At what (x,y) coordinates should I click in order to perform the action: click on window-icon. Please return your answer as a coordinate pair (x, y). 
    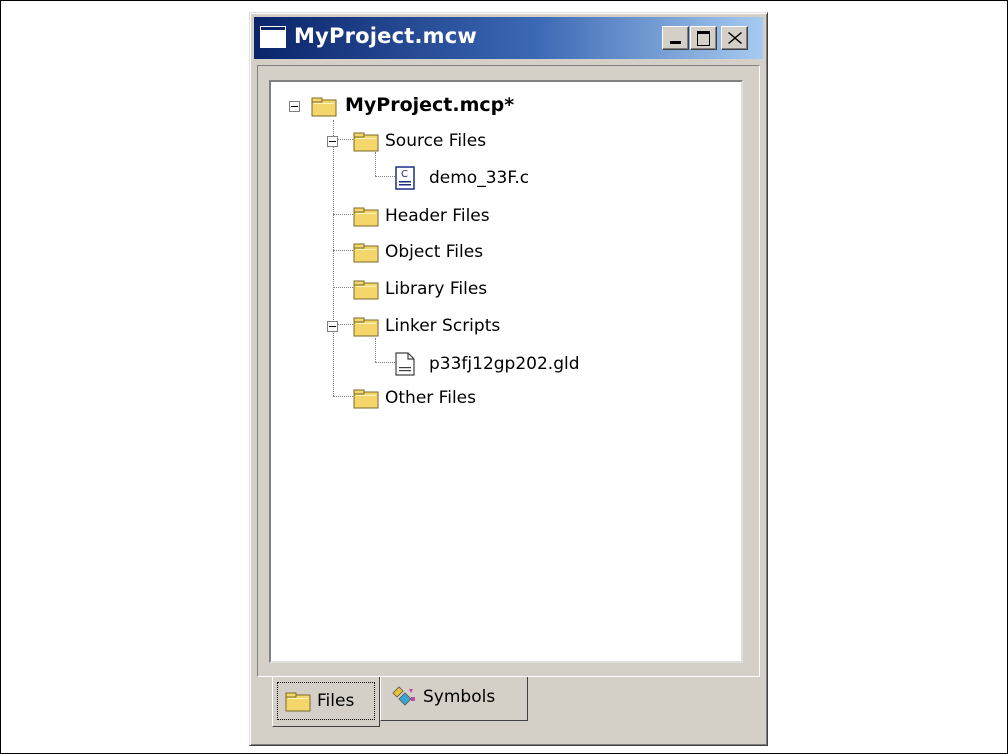
    Looking at the image, I should click on (273, 37).